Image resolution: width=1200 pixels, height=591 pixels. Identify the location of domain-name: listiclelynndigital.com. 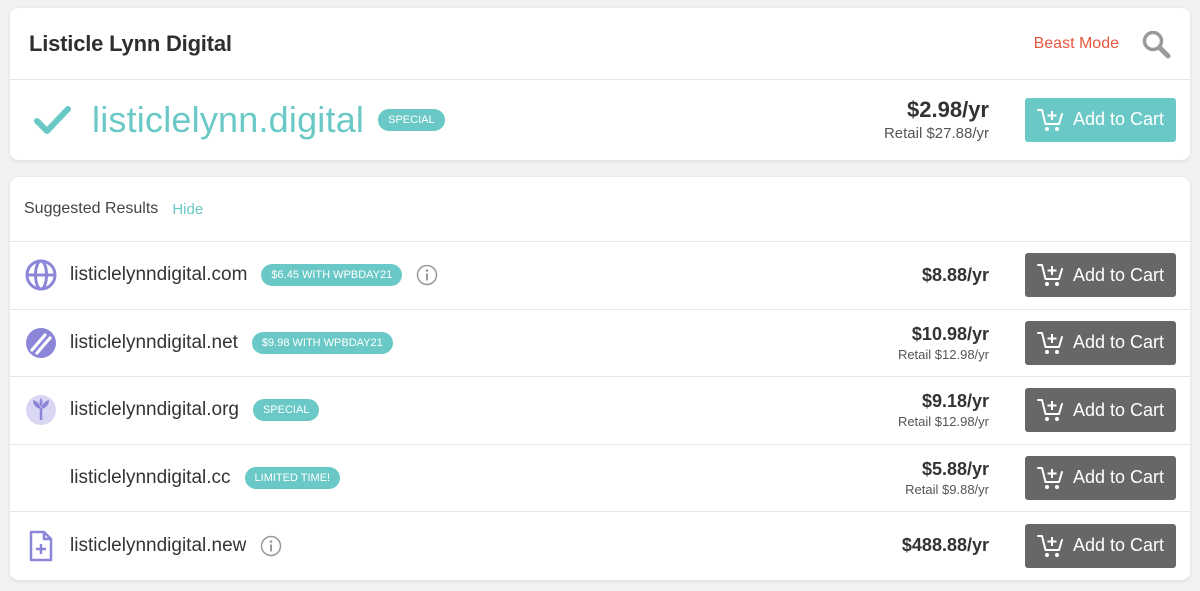
(159, 275).